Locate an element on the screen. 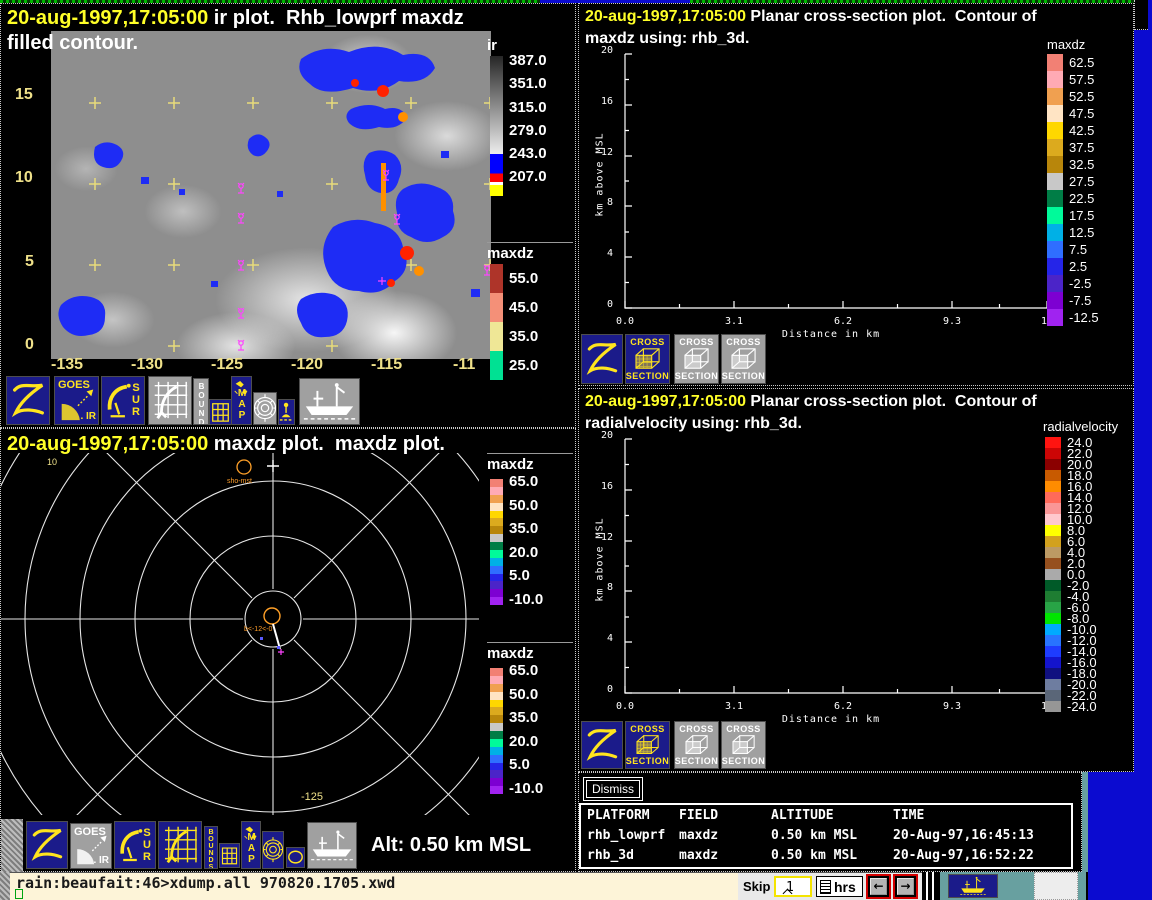 The width and height of the screenshot is (1152, 900). left-arrow-icon: ← is located at coordinates (878, 886).